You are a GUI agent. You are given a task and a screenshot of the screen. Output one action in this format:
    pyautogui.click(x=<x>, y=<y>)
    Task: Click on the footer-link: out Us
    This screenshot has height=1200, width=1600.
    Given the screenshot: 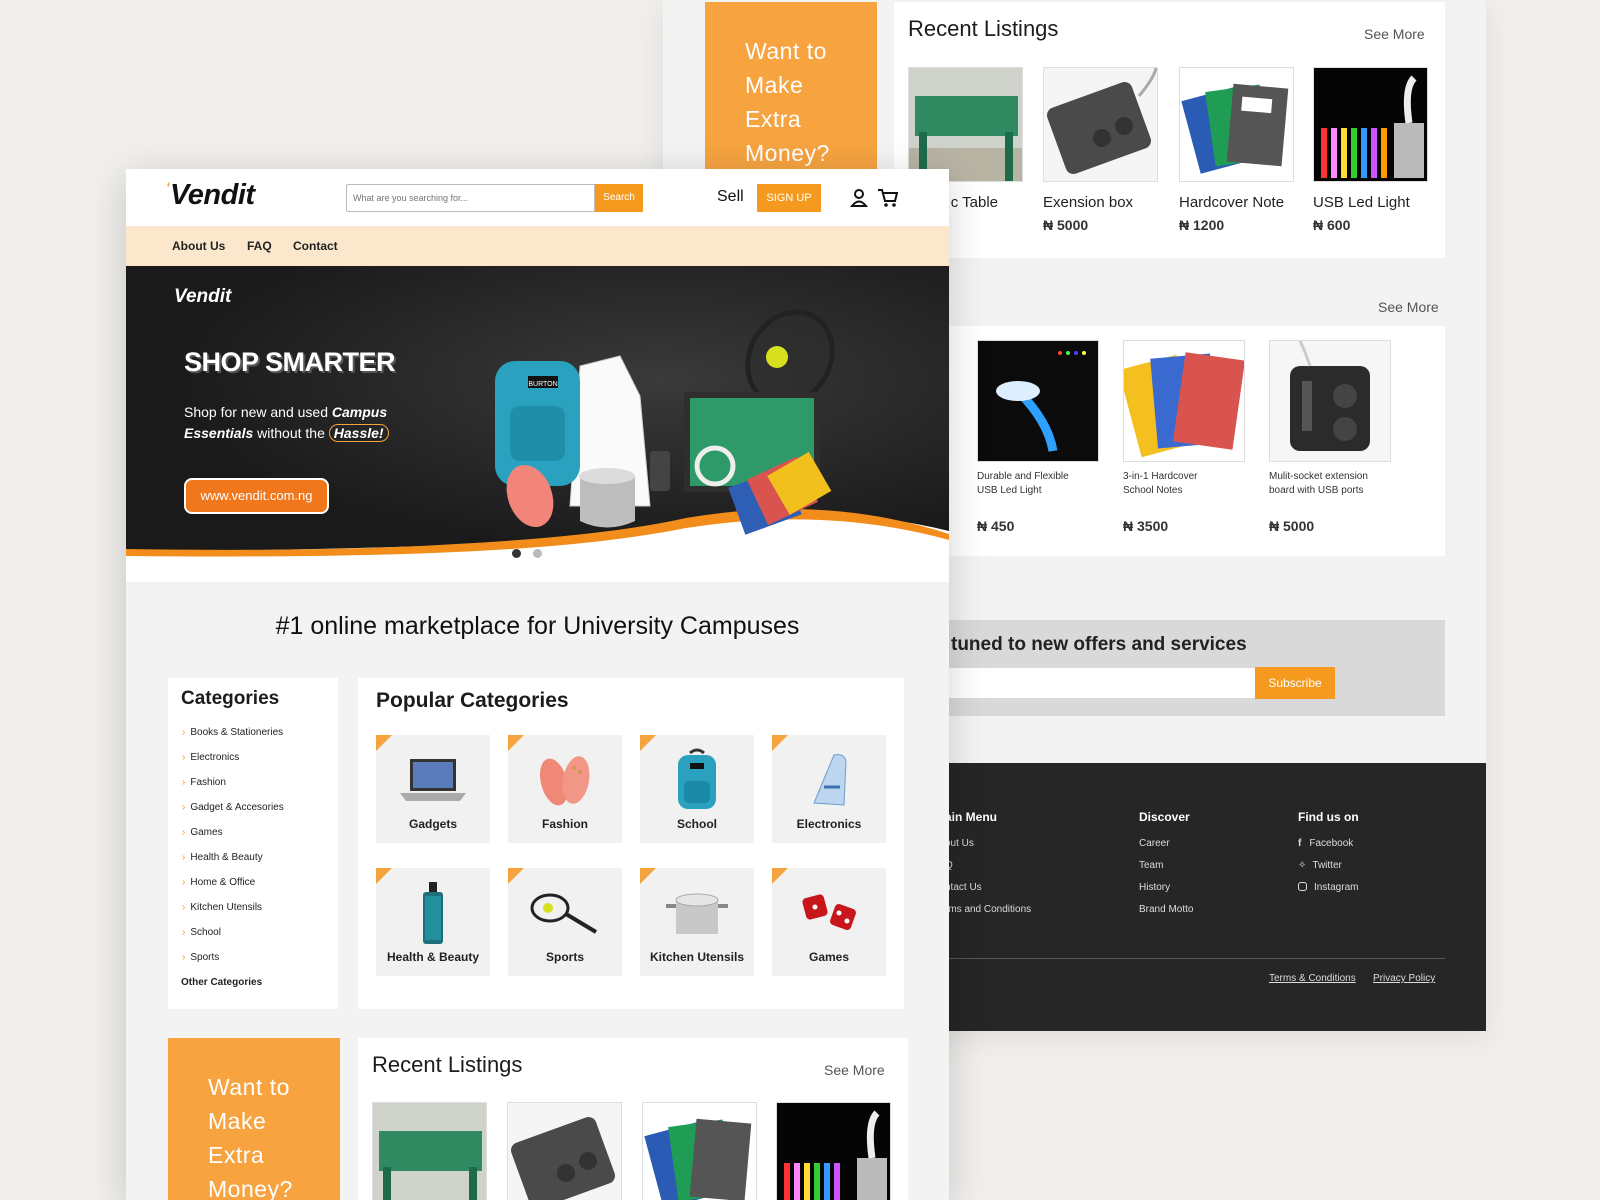 What is the action you would take?
    pyautogui.click(x=988, y=843)
    